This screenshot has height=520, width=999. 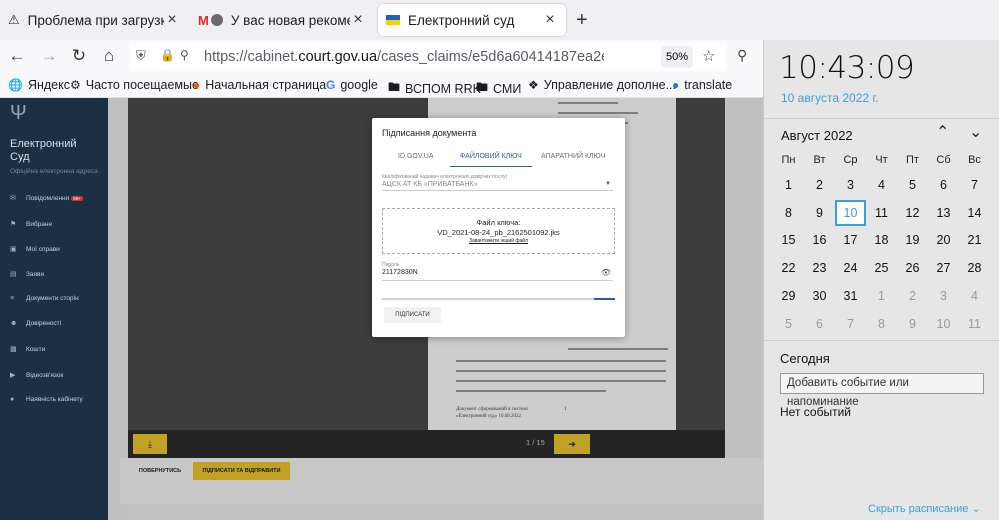 I want to click on calendar-day: 19, so click(x=912, y=240).